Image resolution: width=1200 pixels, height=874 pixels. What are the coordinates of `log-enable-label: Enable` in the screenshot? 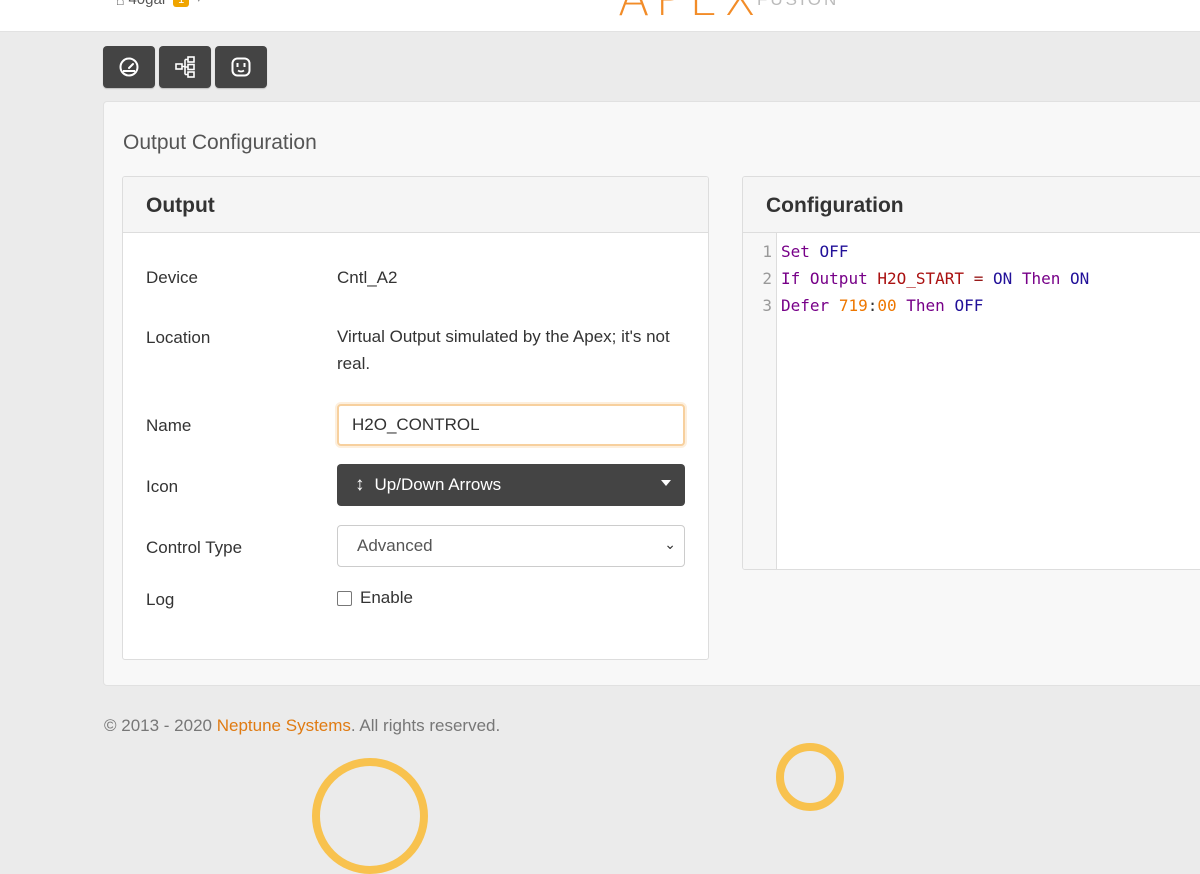 It's located at (386, 598).